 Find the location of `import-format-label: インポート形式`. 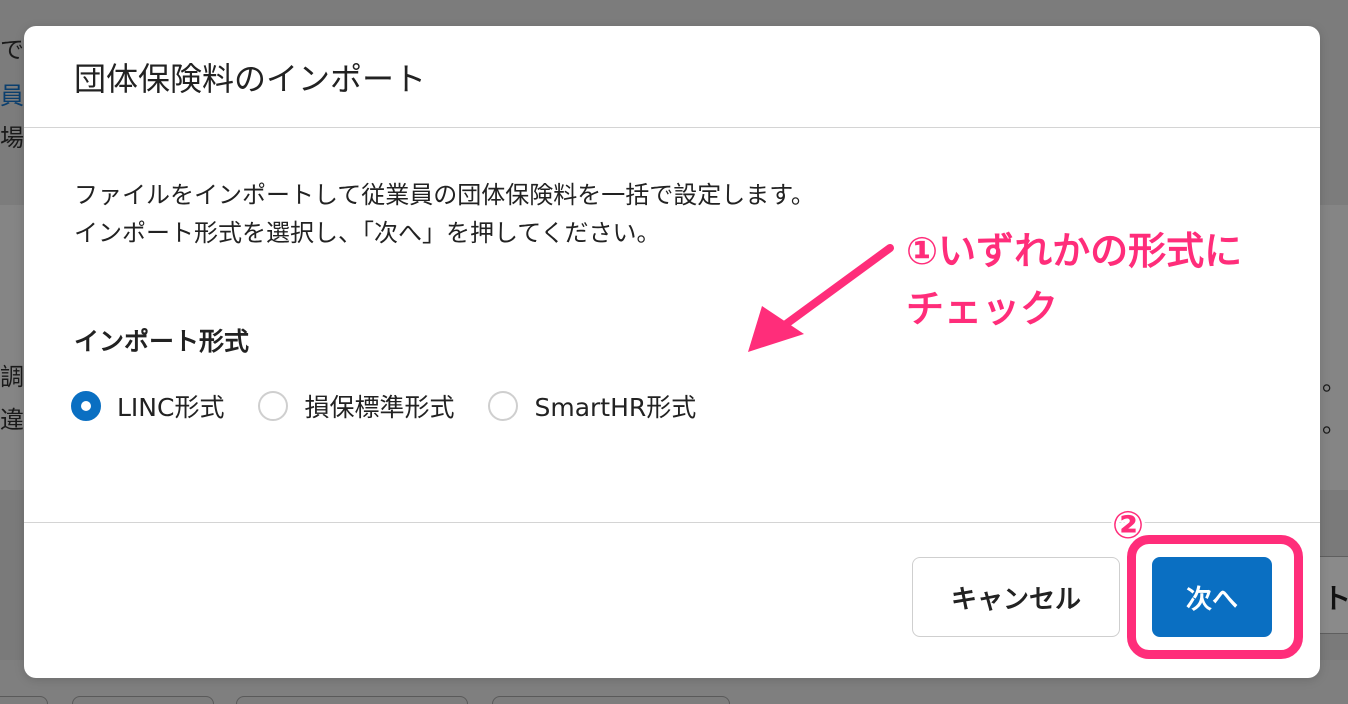

import-format-label: インポート形式 is located at coordinates (162, 341).